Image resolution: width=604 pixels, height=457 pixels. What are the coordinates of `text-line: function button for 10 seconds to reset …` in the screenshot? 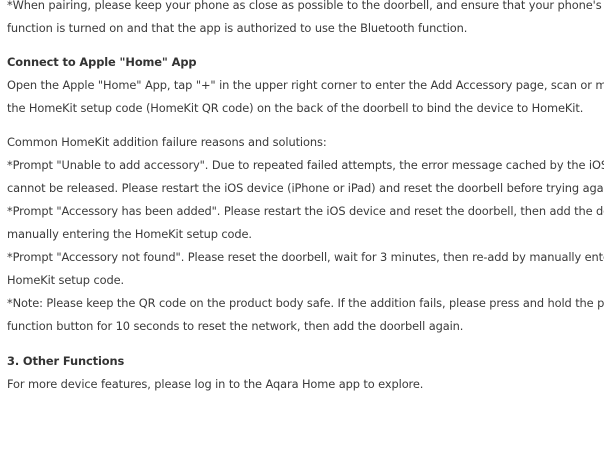 It's located at (235, 326).